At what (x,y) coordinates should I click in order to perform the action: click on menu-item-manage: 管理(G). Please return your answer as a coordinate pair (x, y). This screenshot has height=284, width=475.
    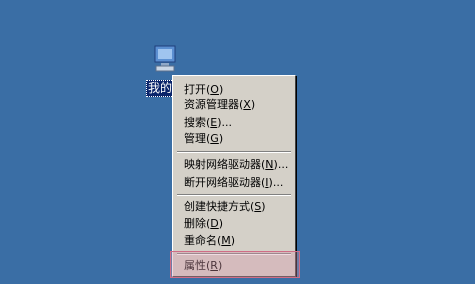
    Looking at the image, I should click on (203, 139).